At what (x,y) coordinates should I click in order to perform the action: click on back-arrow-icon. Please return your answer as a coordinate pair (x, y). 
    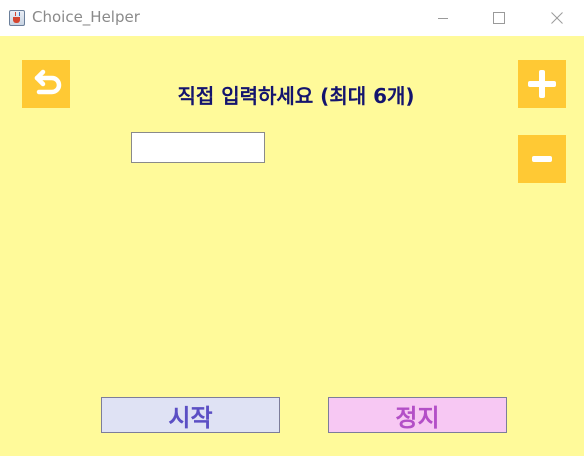
    Looking at the image, I should click on (48, 82).